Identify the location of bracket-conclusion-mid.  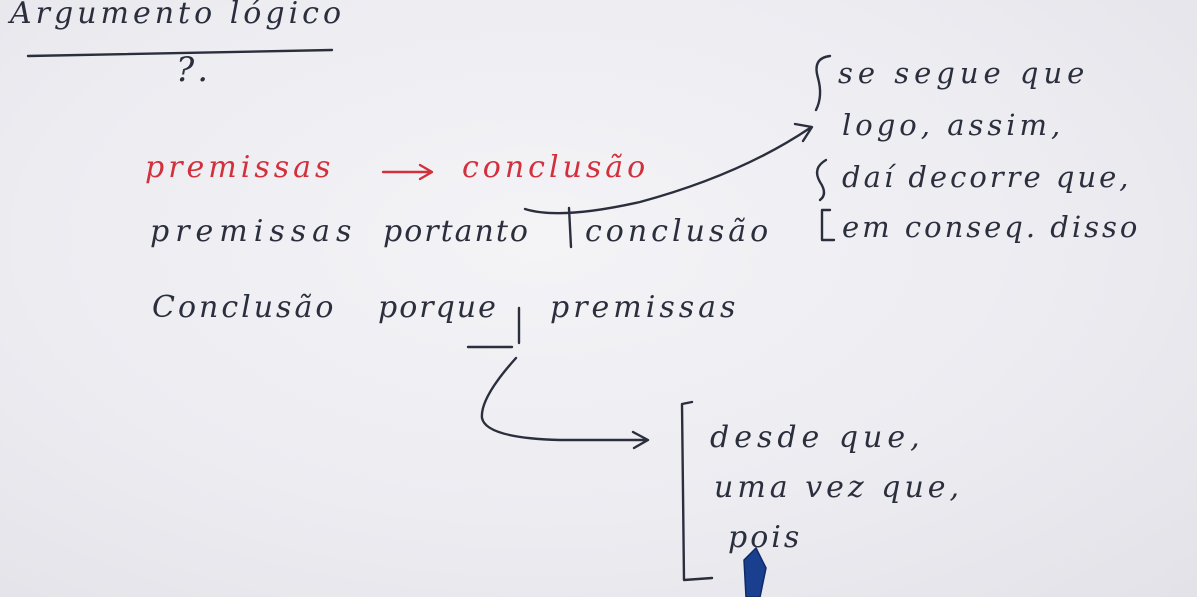
(821, 180).